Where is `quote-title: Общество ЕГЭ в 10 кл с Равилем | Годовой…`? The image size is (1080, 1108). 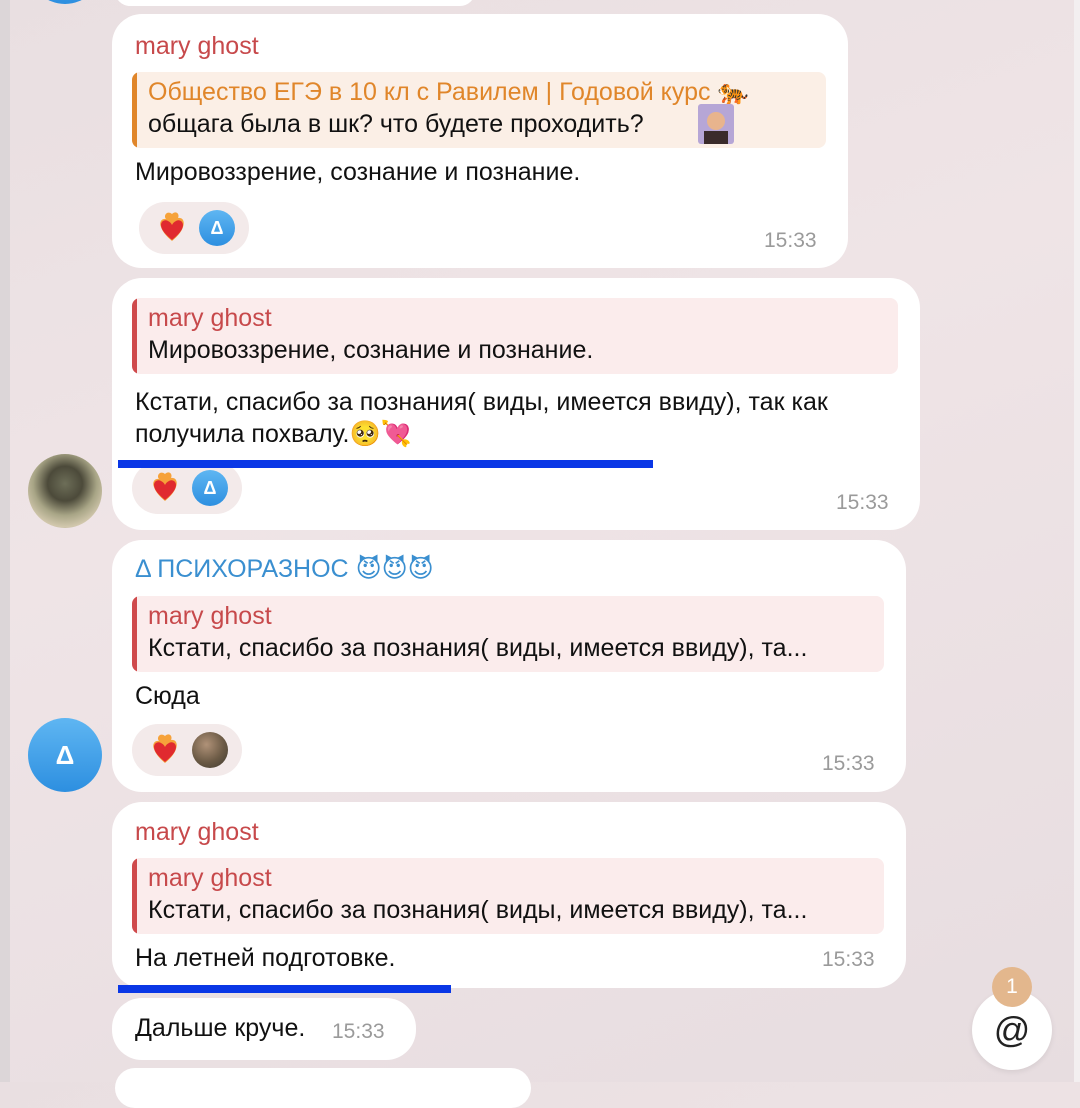
quote-title: Общество ЕГЭ в 10 кл с Равилем | Годовой… is located at coordinates (448, 92).